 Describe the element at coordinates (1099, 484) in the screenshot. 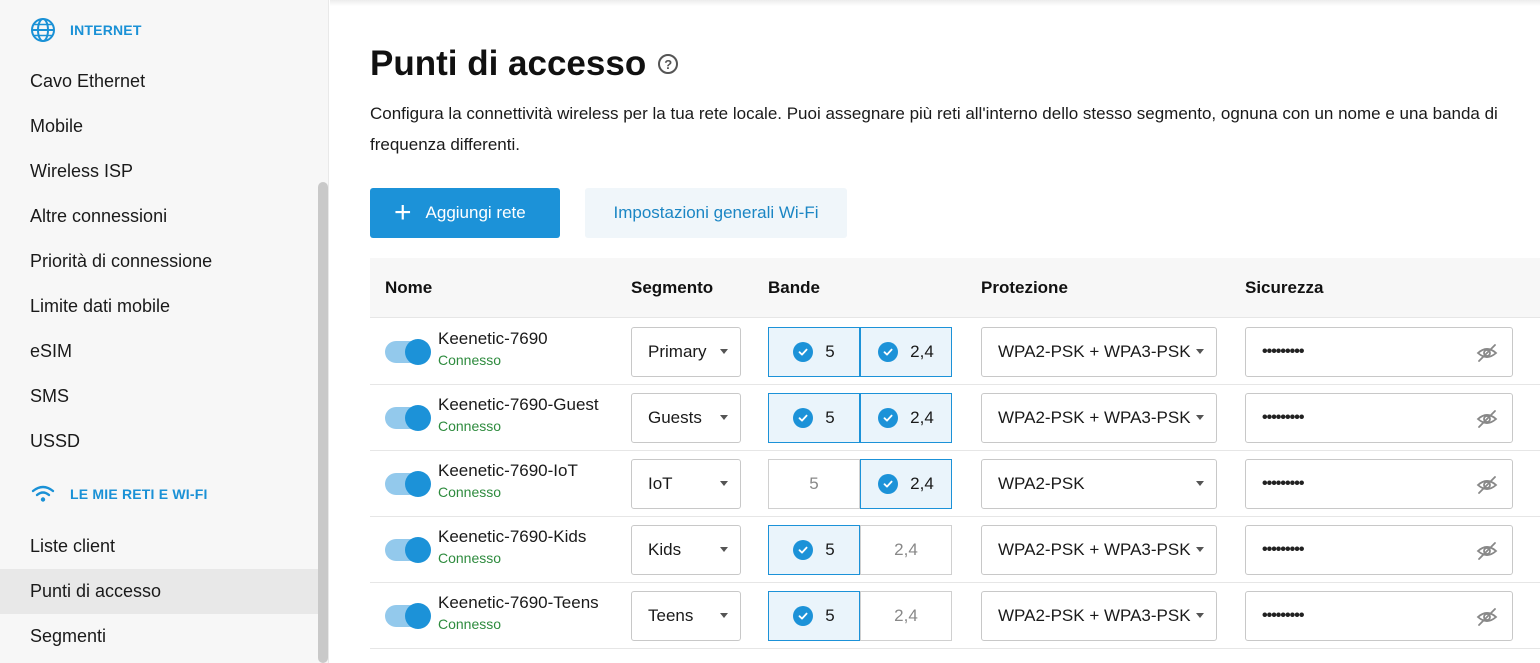

I see `protection-select: WPA2-PSK` at that location.